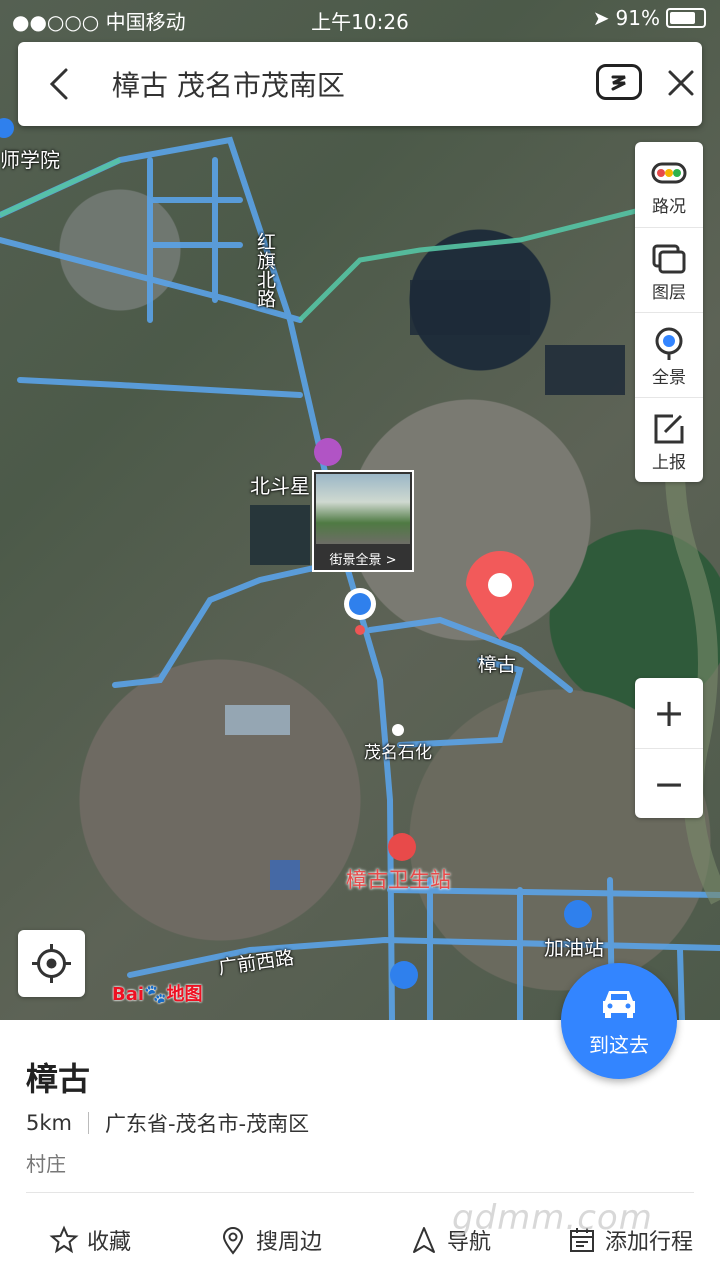 This screenshot has width=720, height=1280. Describe the element at coordinates (619, 1021) in the screenshot. I see `go-here-button: 到这去` at that location.